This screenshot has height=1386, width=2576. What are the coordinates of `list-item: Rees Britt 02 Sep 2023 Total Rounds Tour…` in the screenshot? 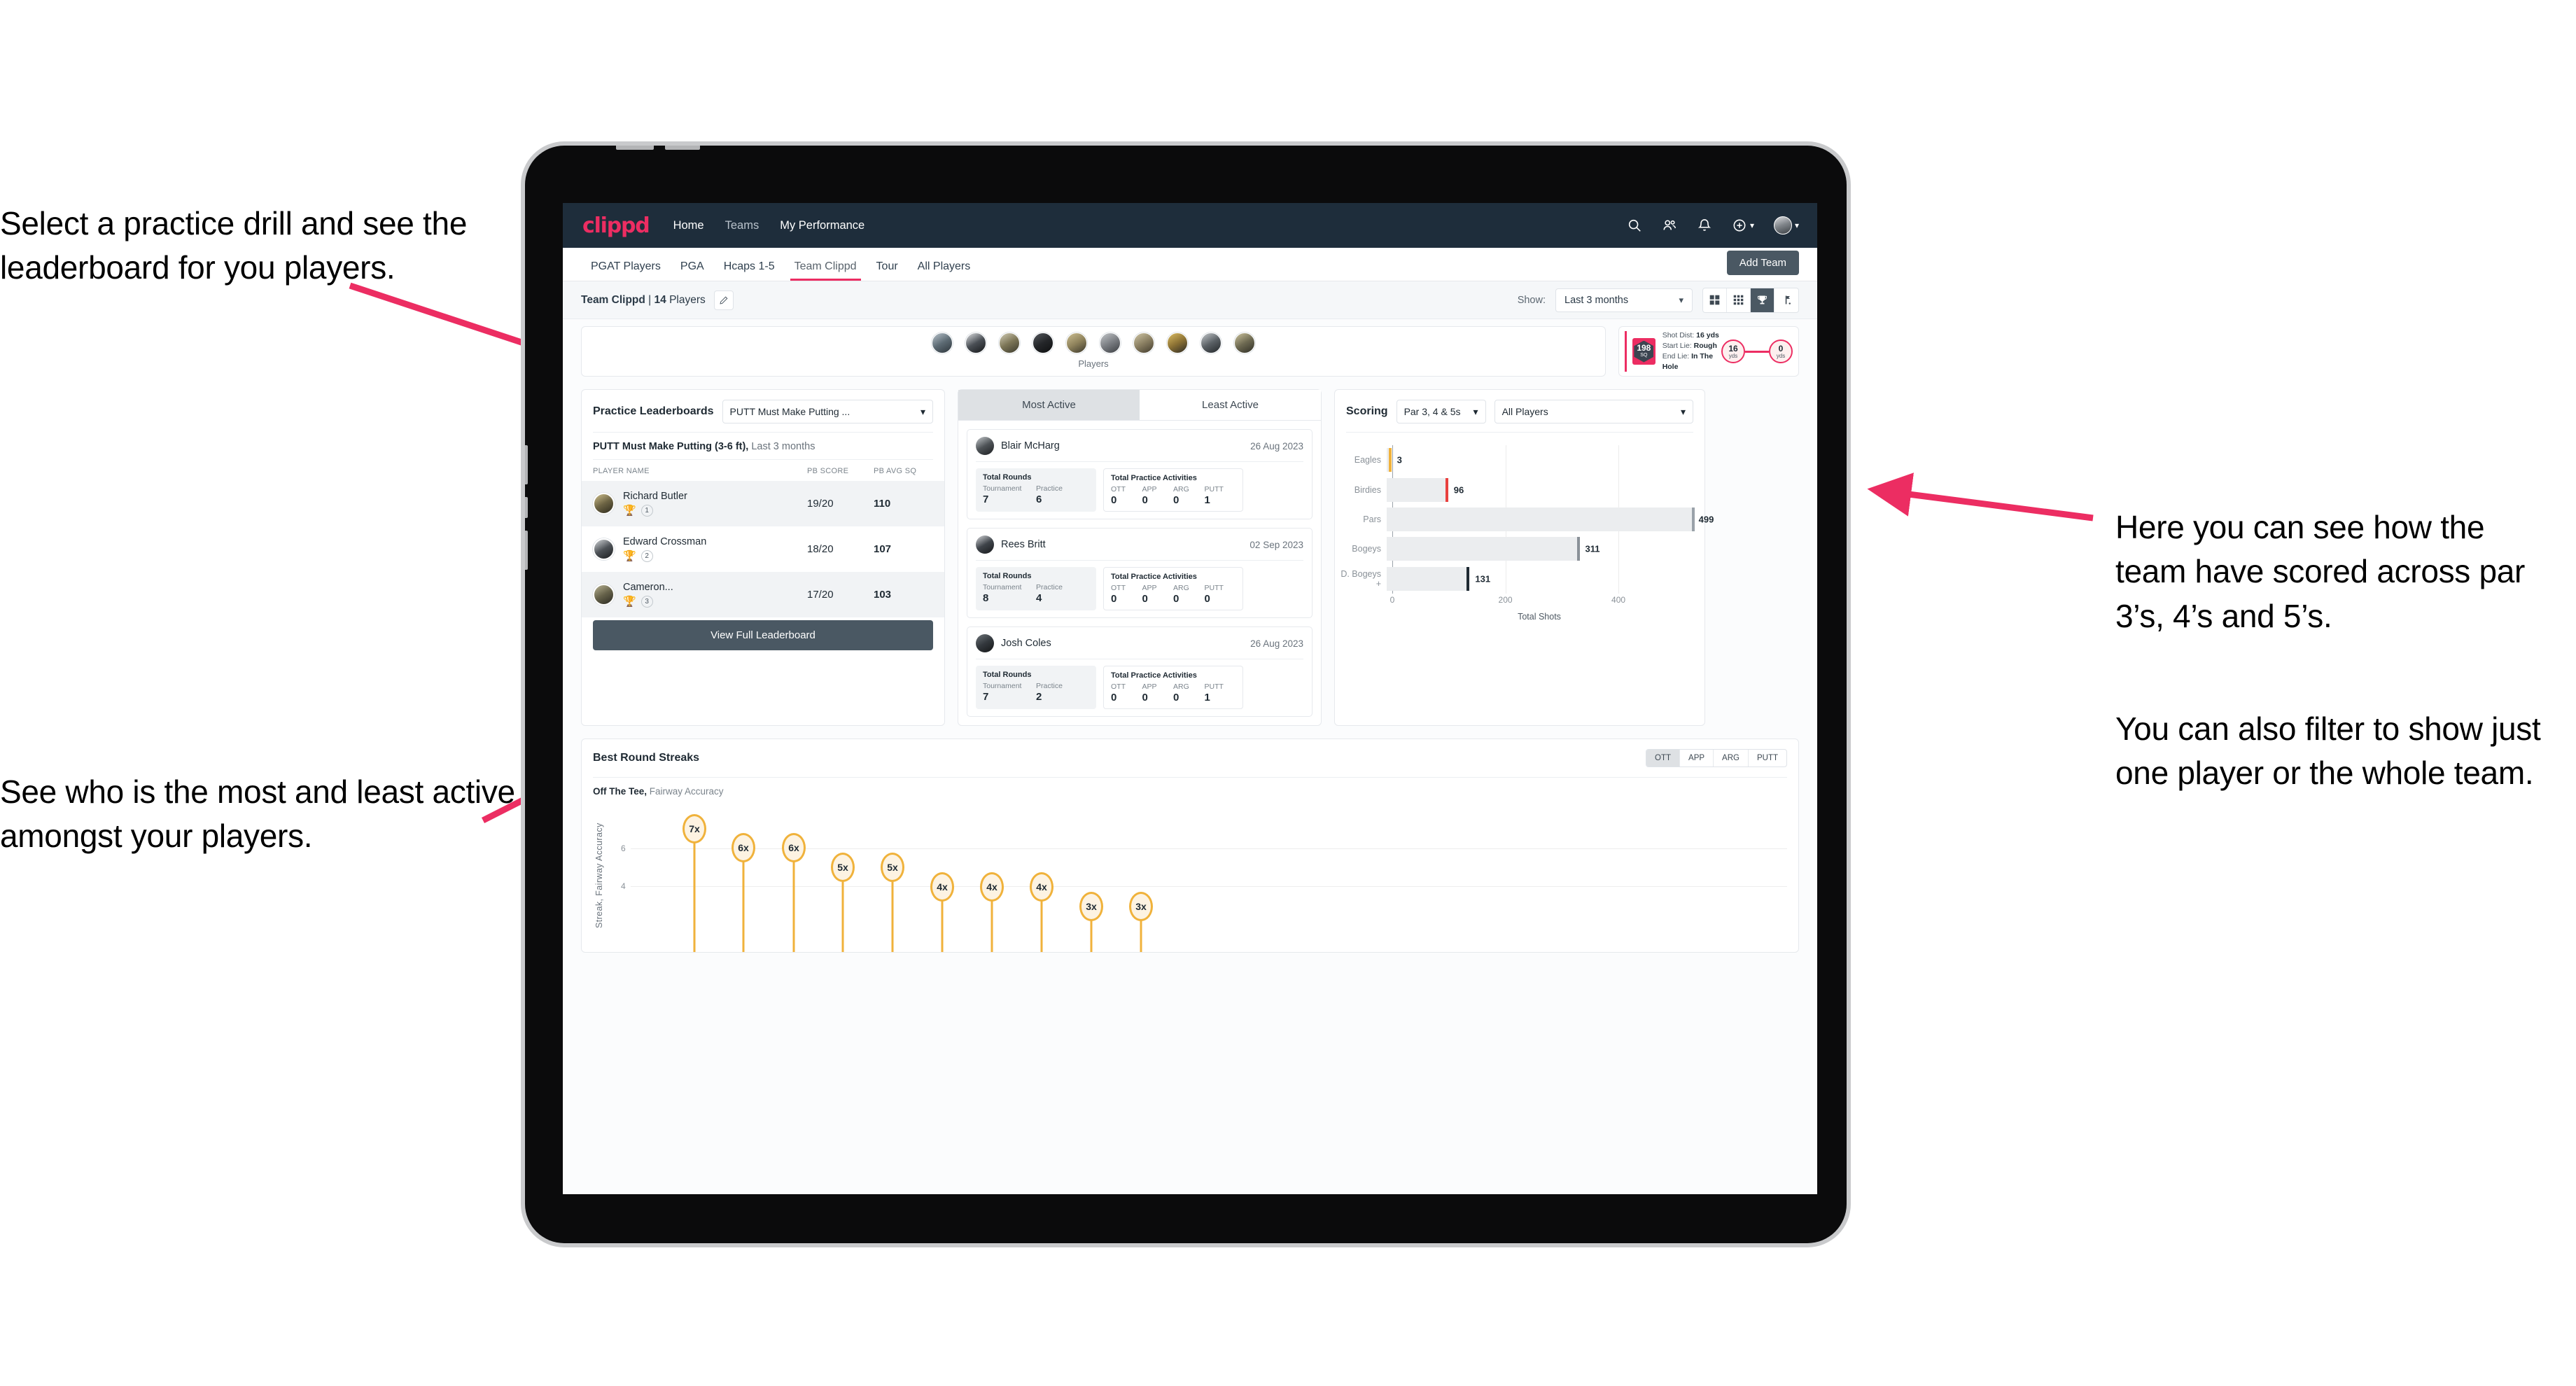 It's located at (1139, 573).